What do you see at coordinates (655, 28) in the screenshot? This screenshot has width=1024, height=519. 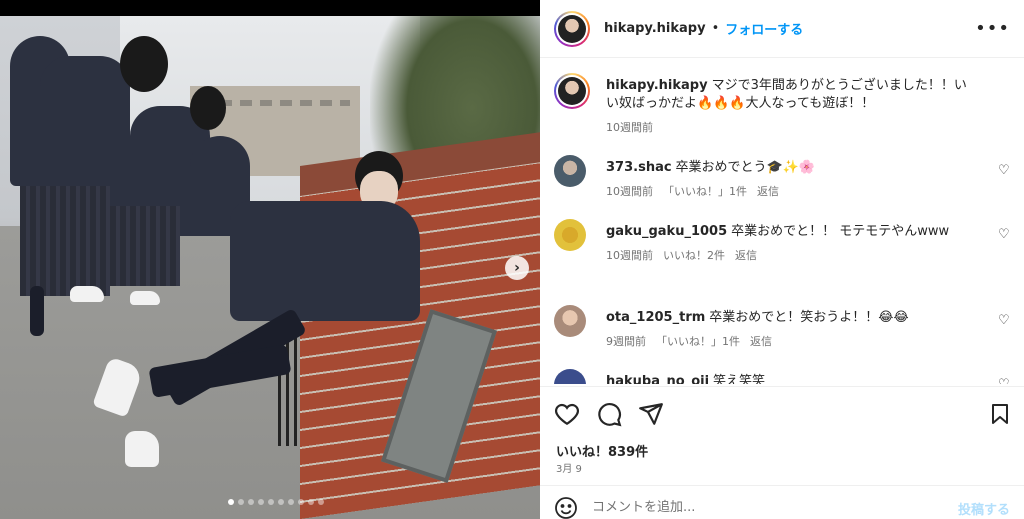 I see `header-username: hikapy.hikapy` at bounding box center [655, 28].